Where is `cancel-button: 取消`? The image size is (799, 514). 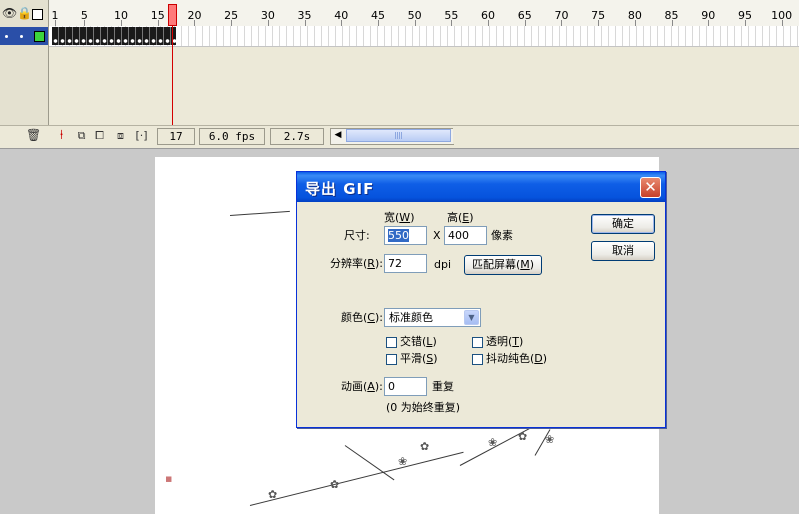
cancel-button: 取消 is located at coordinates (623, 251).